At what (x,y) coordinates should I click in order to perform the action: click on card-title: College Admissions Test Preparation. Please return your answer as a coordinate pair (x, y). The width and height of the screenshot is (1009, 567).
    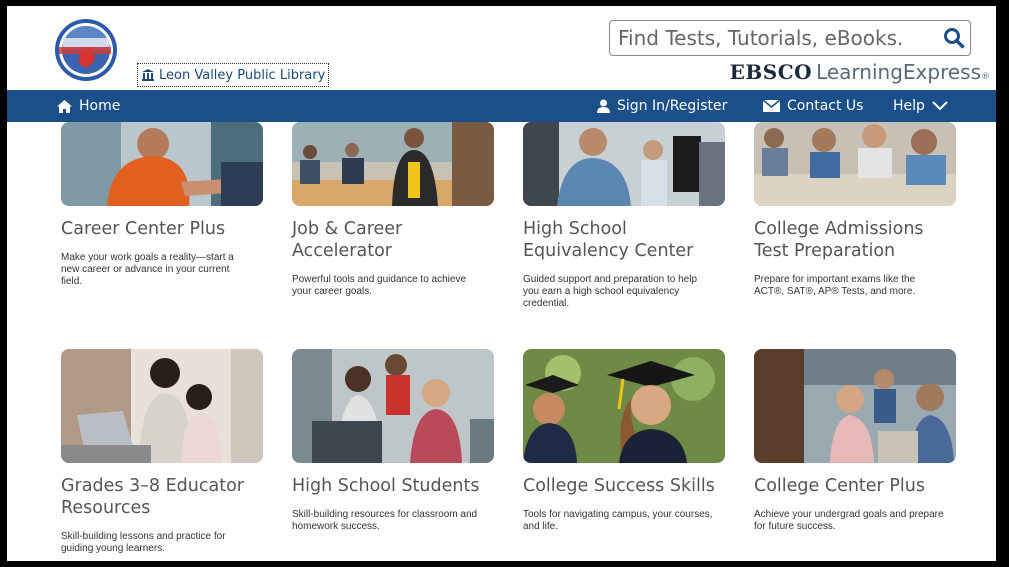
    Looking at the image, I should click on (857, 240).